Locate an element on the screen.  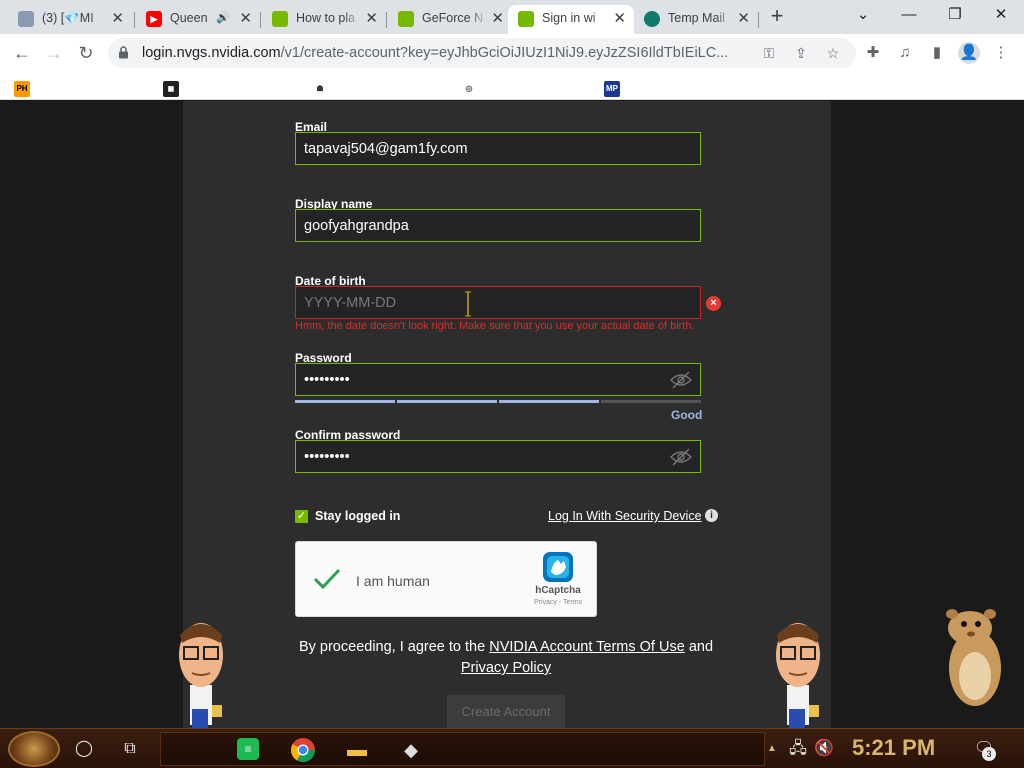
lock-icon is located at coordinates (123, 52).